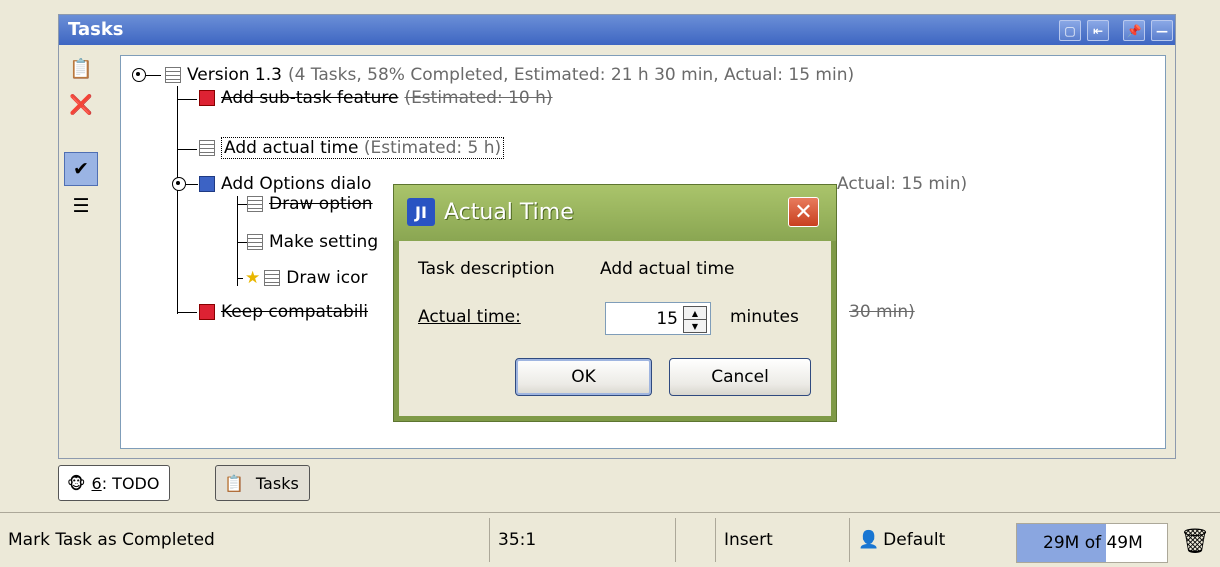  What do you see at coordinates (764, 317) in the screenshot?
I see `minutes-label: minutes` at bounding box center [764, 317].